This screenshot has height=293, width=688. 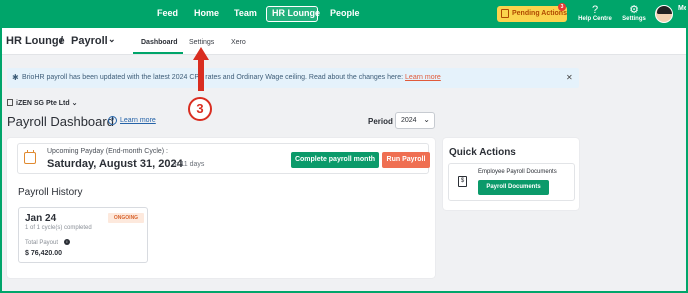 I want to click on run-payroll-button: Run Payroll, so click(x=406, y=160).